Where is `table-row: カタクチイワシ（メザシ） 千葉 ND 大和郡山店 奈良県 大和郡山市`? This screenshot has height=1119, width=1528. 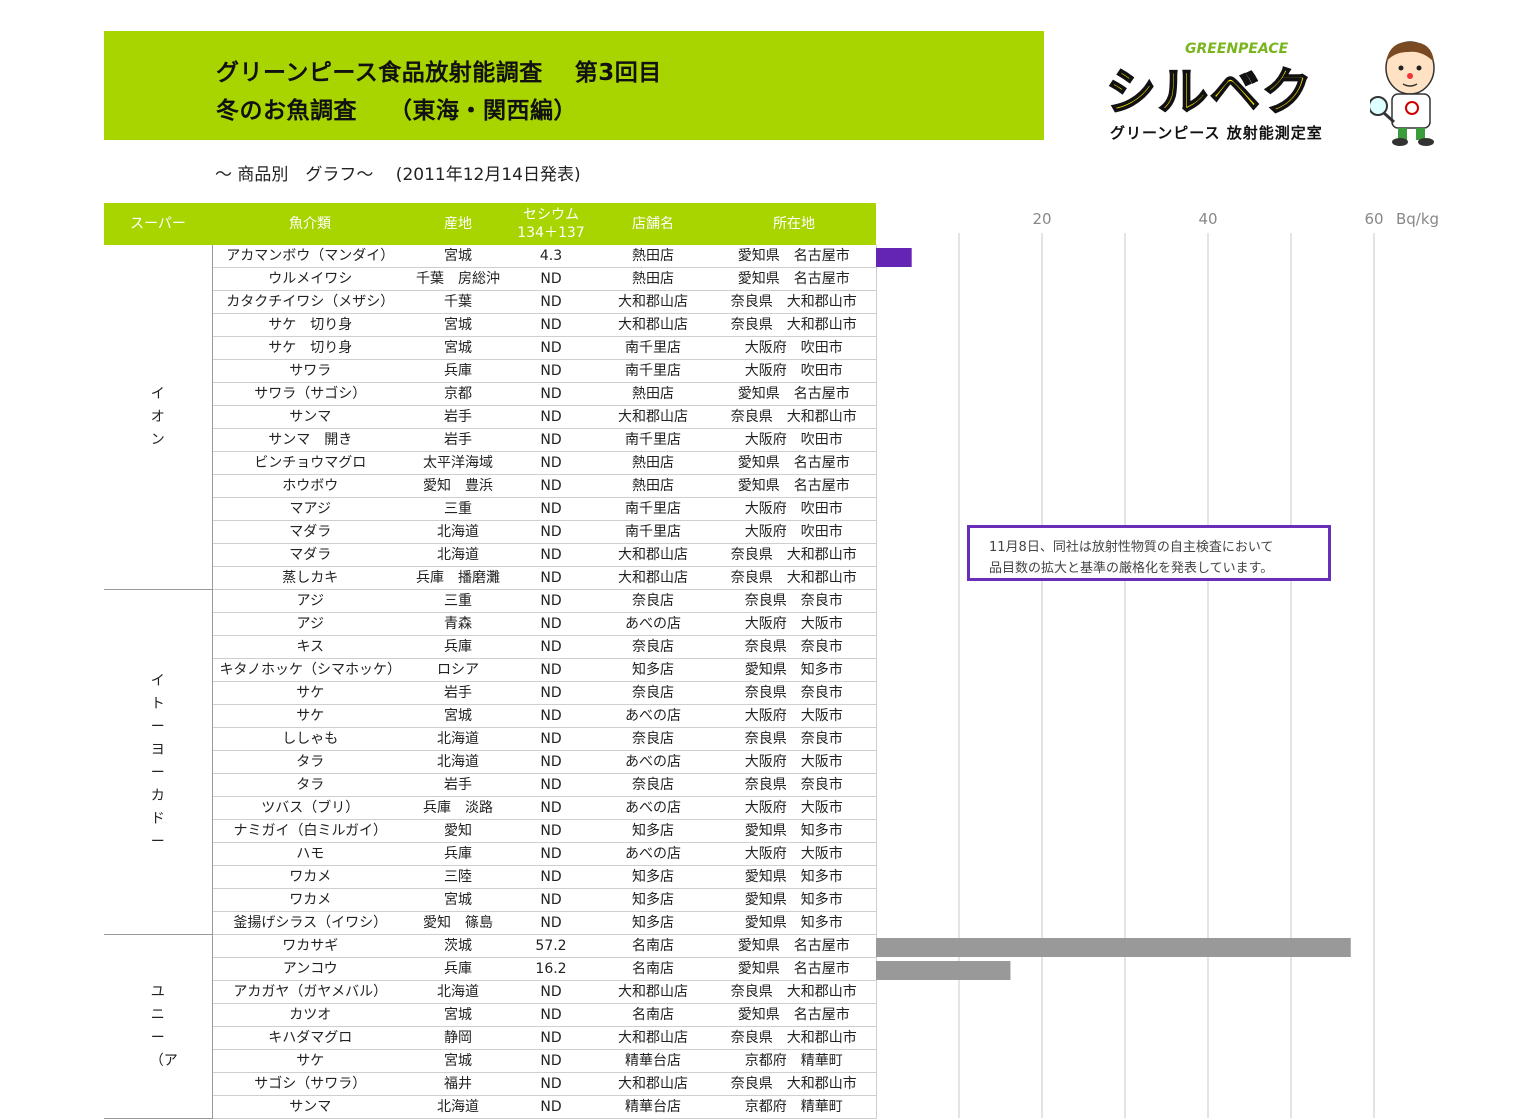 table-row: カタクチイワシ（メザシ） 千葉 ND 大和郡山店 奈良県 大和郡山市 is located at coordinates (490, 302).